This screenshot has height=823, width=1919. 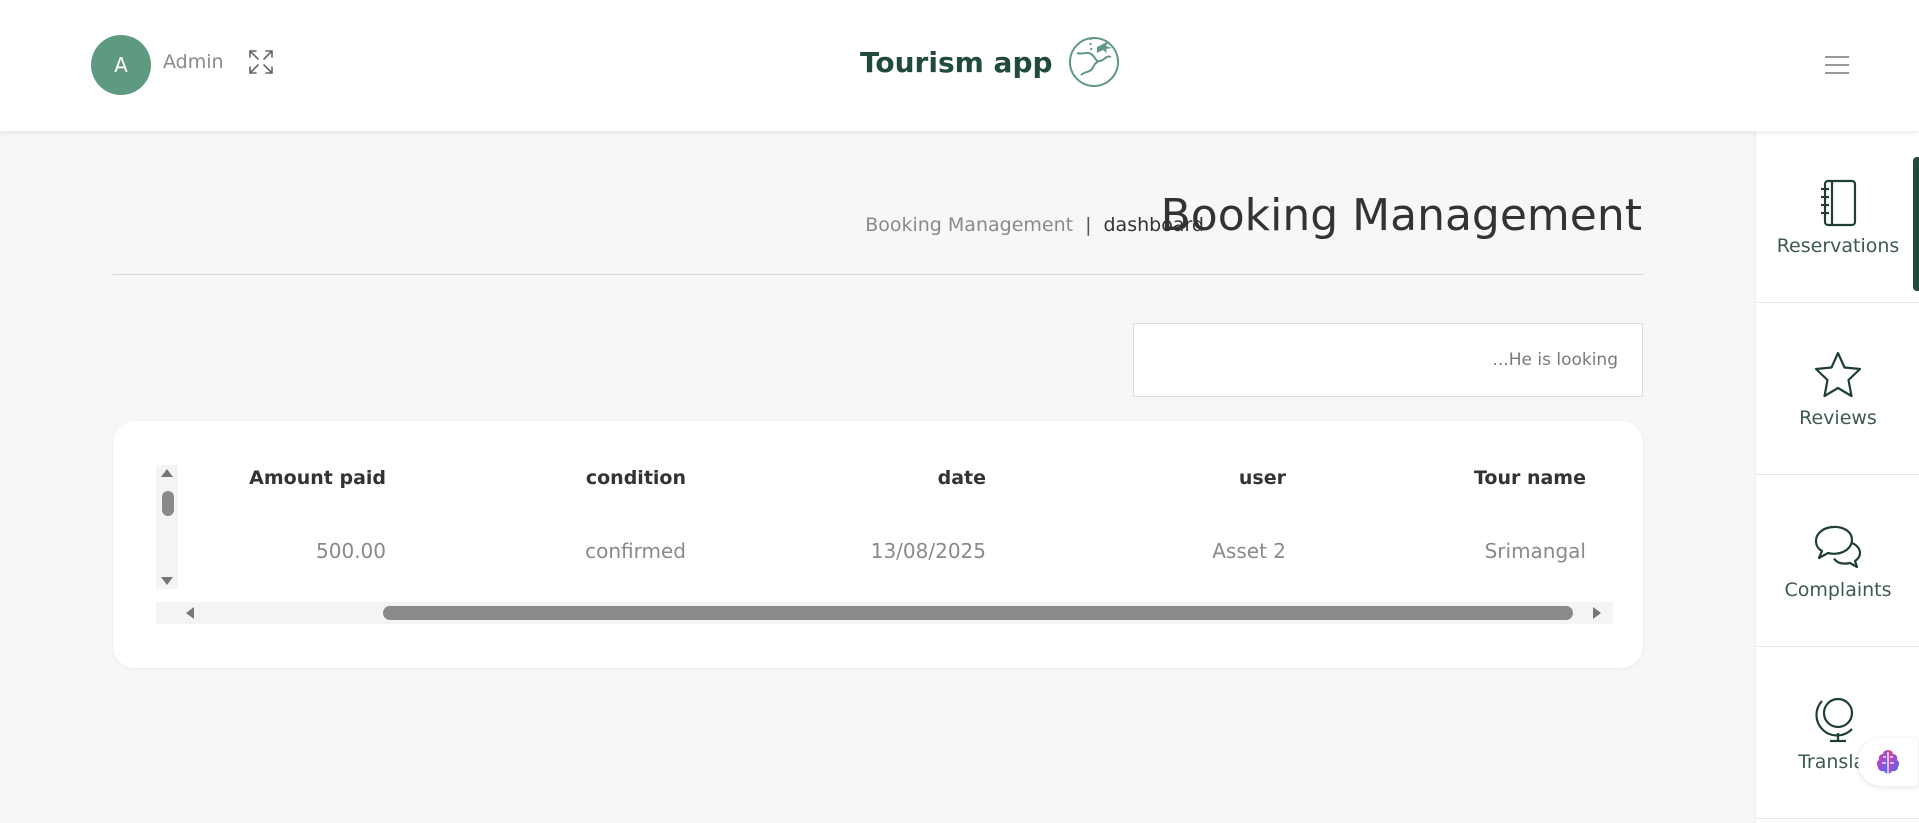 What do you see at coordinates (878, 274) in the screenshot?
I see `title-divider` at bounding box center [878, 274].